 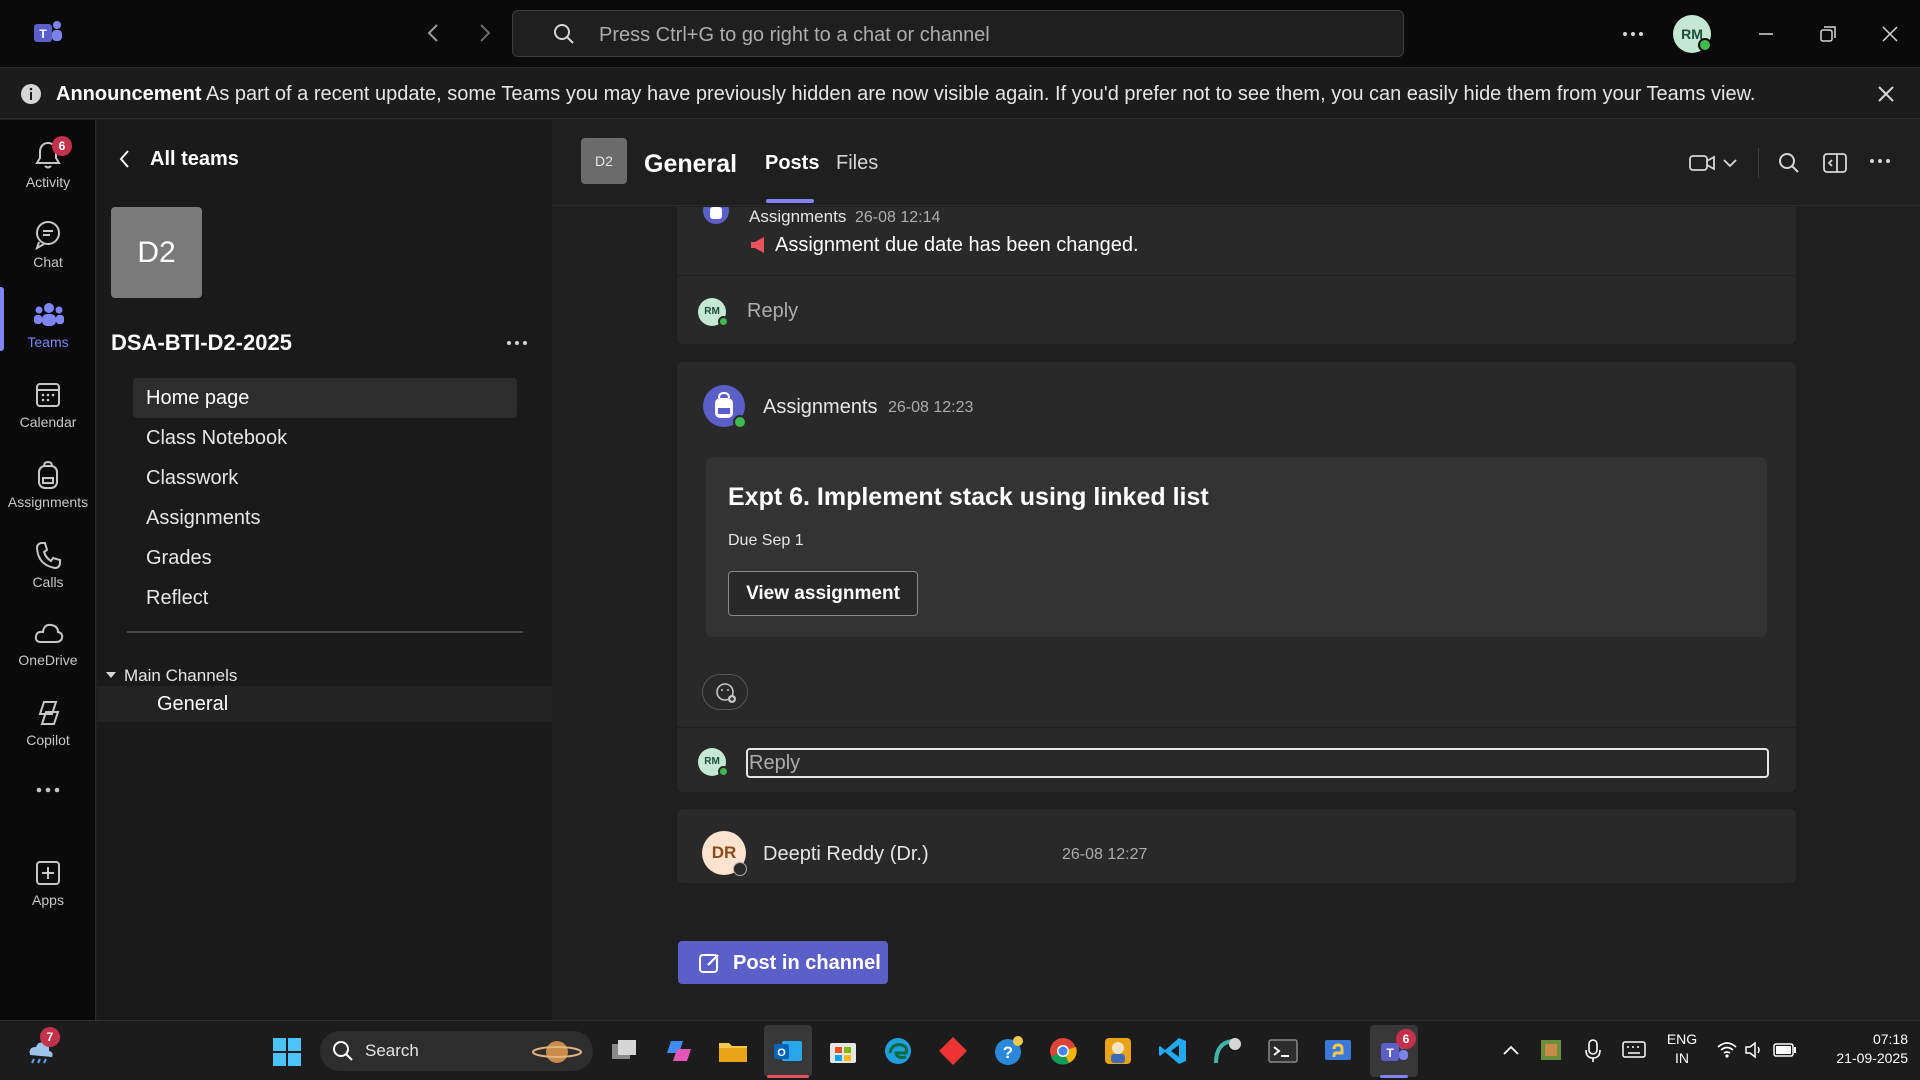 What do you see at coordinates (843, 1051) in the screenshot?
I see `ms-store-icon` at bounding box center [843, 1051].